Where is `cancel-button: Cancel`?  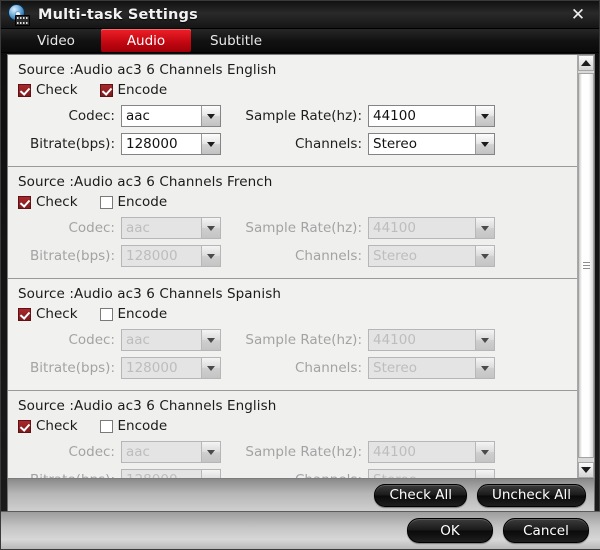
cancel-button: Cancel is located at coordinates (546, 530).